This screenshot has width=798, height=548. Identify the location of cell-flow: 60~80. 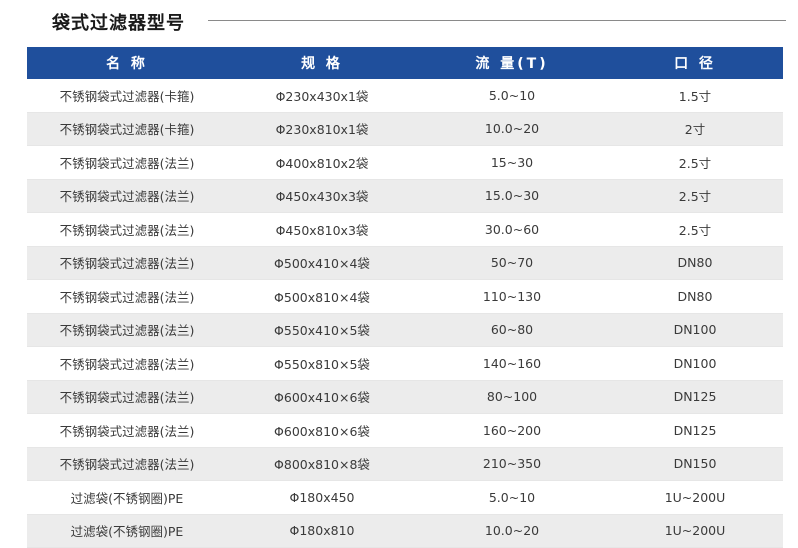
(512, 330).